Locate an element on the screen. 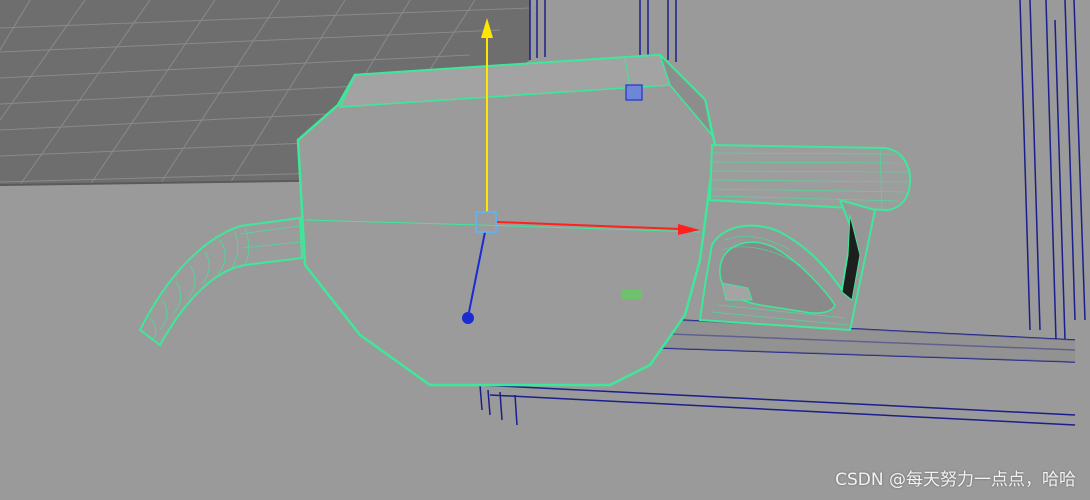 This screenshot has width=1090, height=500. nozzle-handle is located at coordinates (810, 177).